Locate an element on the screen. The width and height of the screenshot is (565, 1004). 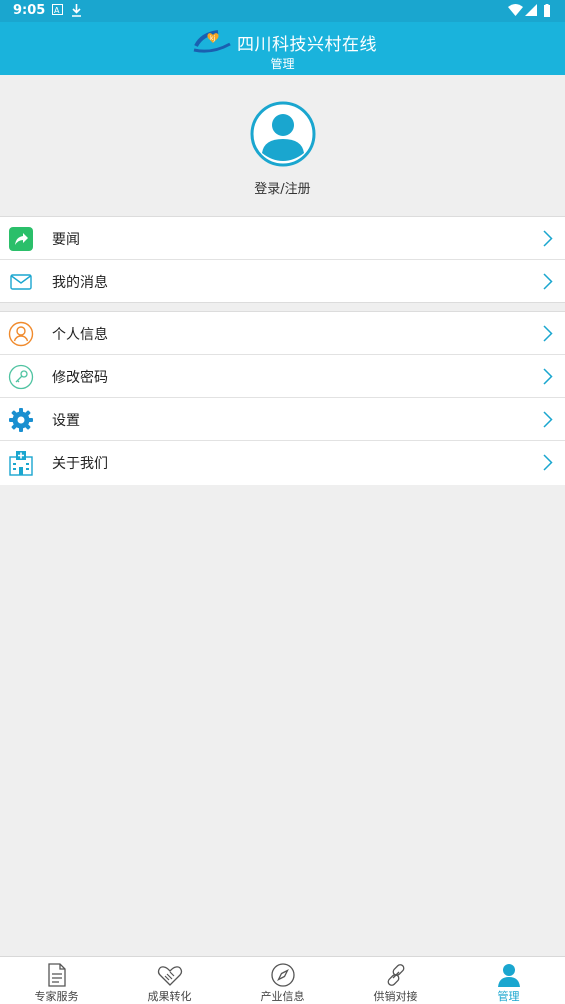
menu-item-label: 要闻 is located at coordinates (66, 240).